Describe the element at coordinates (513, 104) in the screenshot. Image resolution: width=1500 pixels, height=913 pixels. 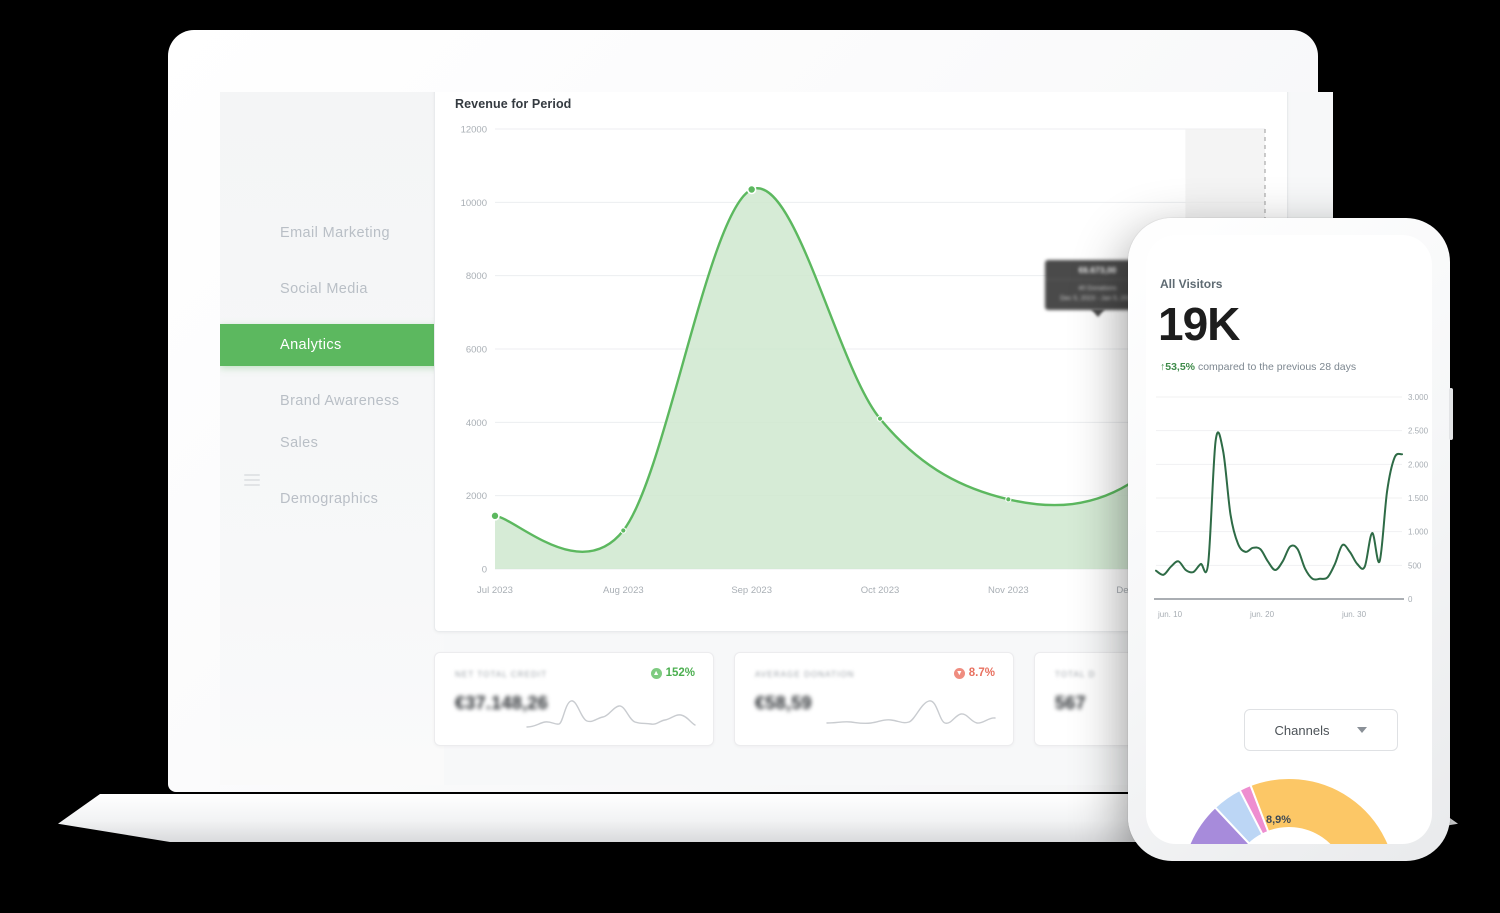
I see `chart-title: Revenue for Period` at that location.